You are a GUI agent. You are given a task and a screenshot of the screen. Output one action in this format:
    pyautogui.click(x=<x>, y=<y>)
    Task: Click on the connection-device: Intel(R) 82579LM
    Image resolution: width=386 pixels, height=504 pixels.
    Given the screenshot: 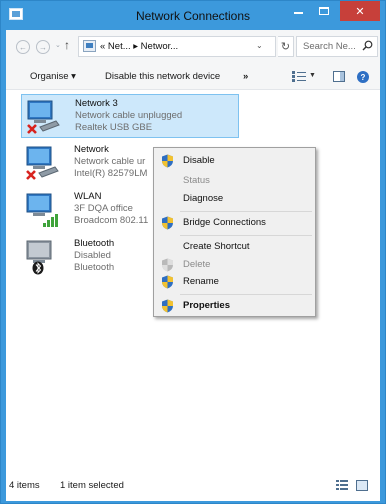 What is the action you would take?
    pyautogui.click(x=111, y=173)
    